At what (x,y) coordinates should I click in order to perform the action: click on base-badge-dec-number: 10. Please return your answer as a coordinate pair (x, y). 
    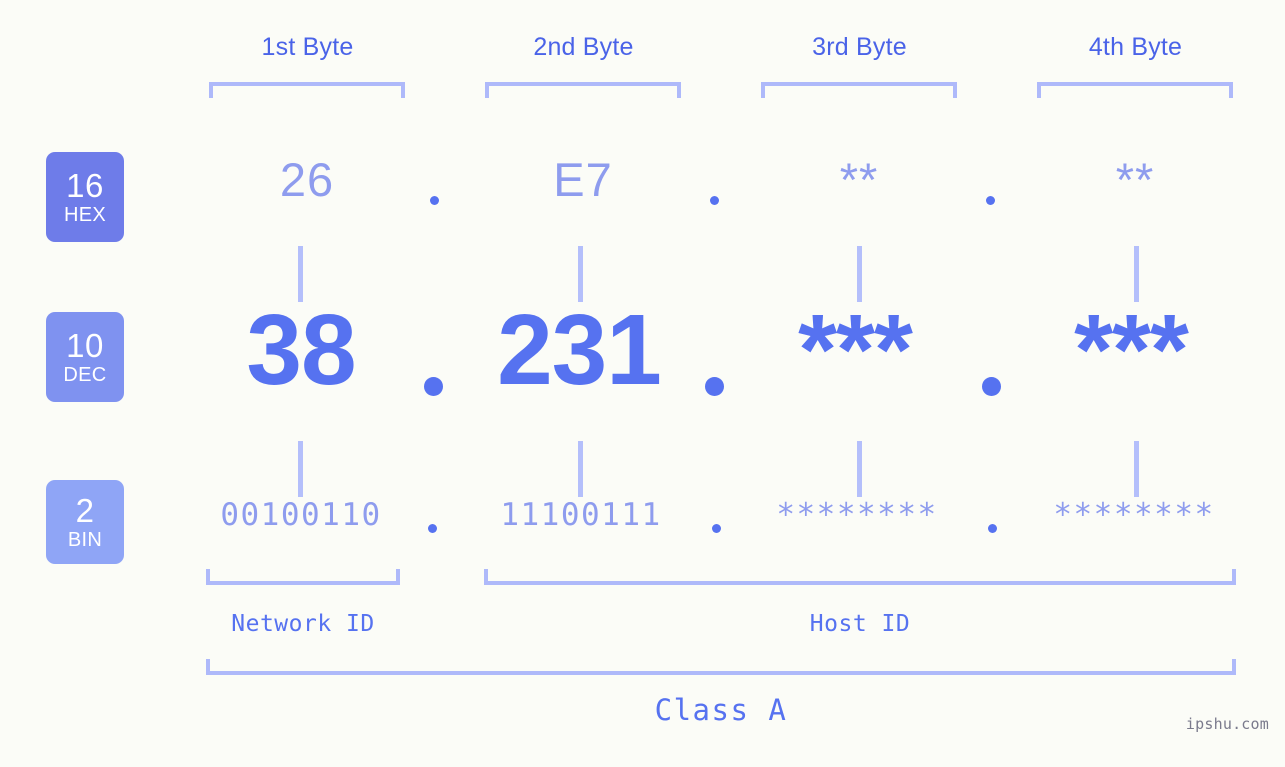
    Looking at the image, I should click on (85, 345).